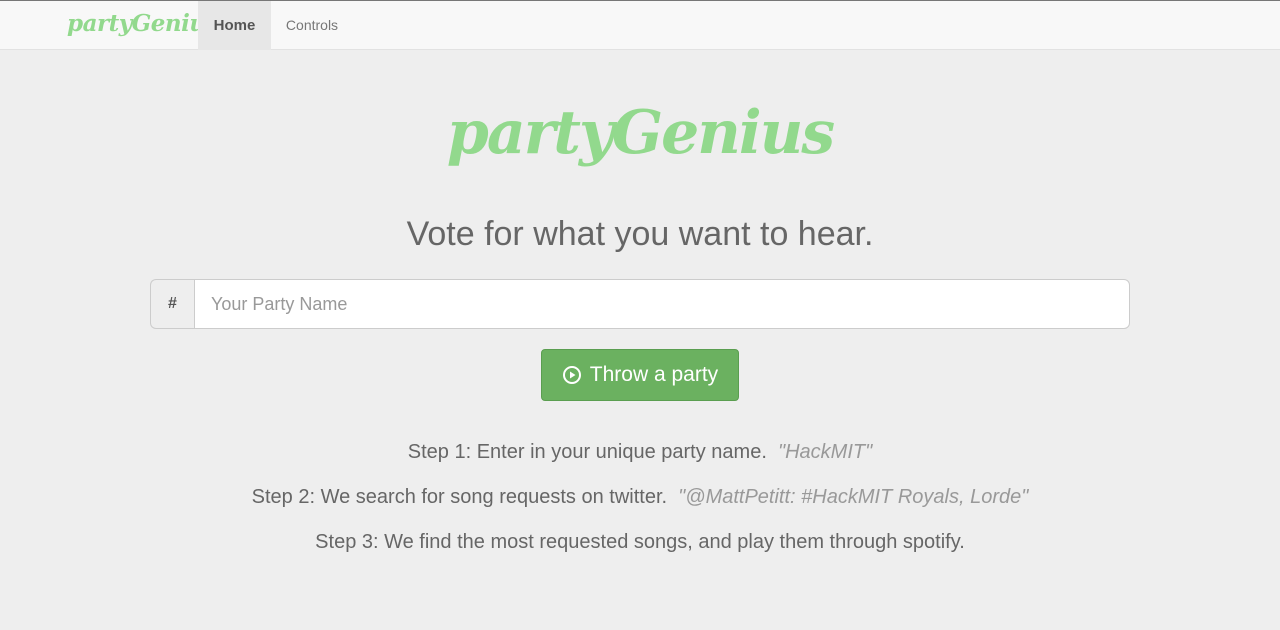 The width and height of the screenshot is (1280, 630). Describe the element at coordinates (825, 452) in the screenshot. I see `step-1-example: "HackMIT"` at that location.